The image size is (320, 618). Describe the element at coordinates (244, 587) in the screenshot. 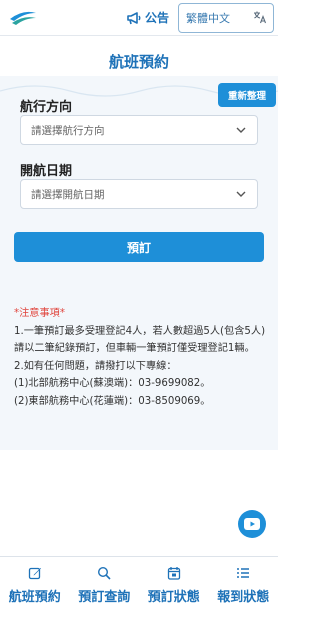

I see `nav-item-checkin: 報到狀態` at that location.